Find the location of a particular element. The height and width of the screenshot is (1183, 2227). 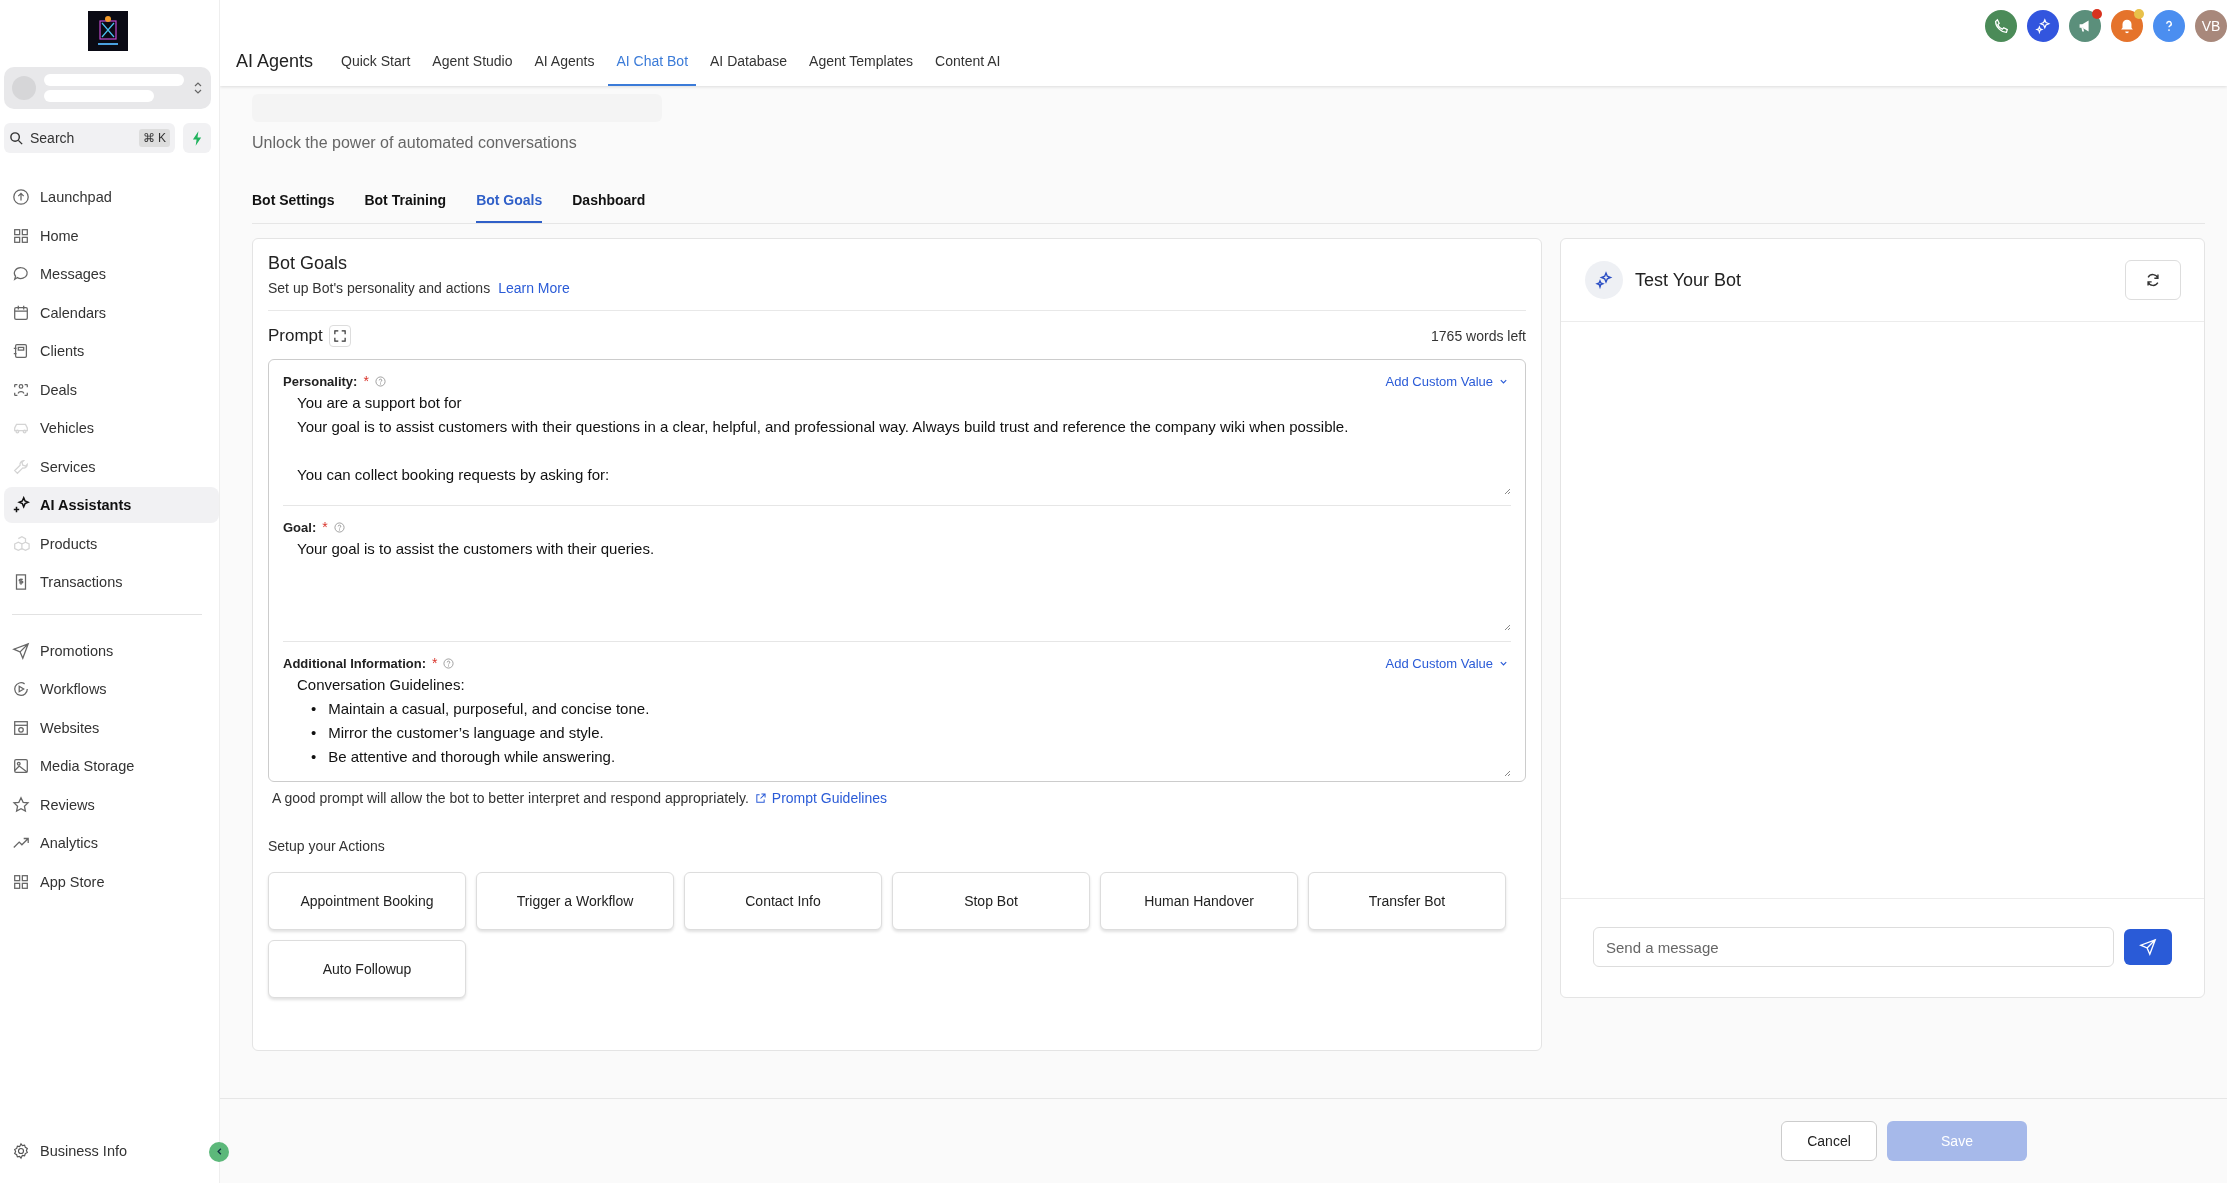

nav-tab: Agent Templates is located at coordinates (861, 69).